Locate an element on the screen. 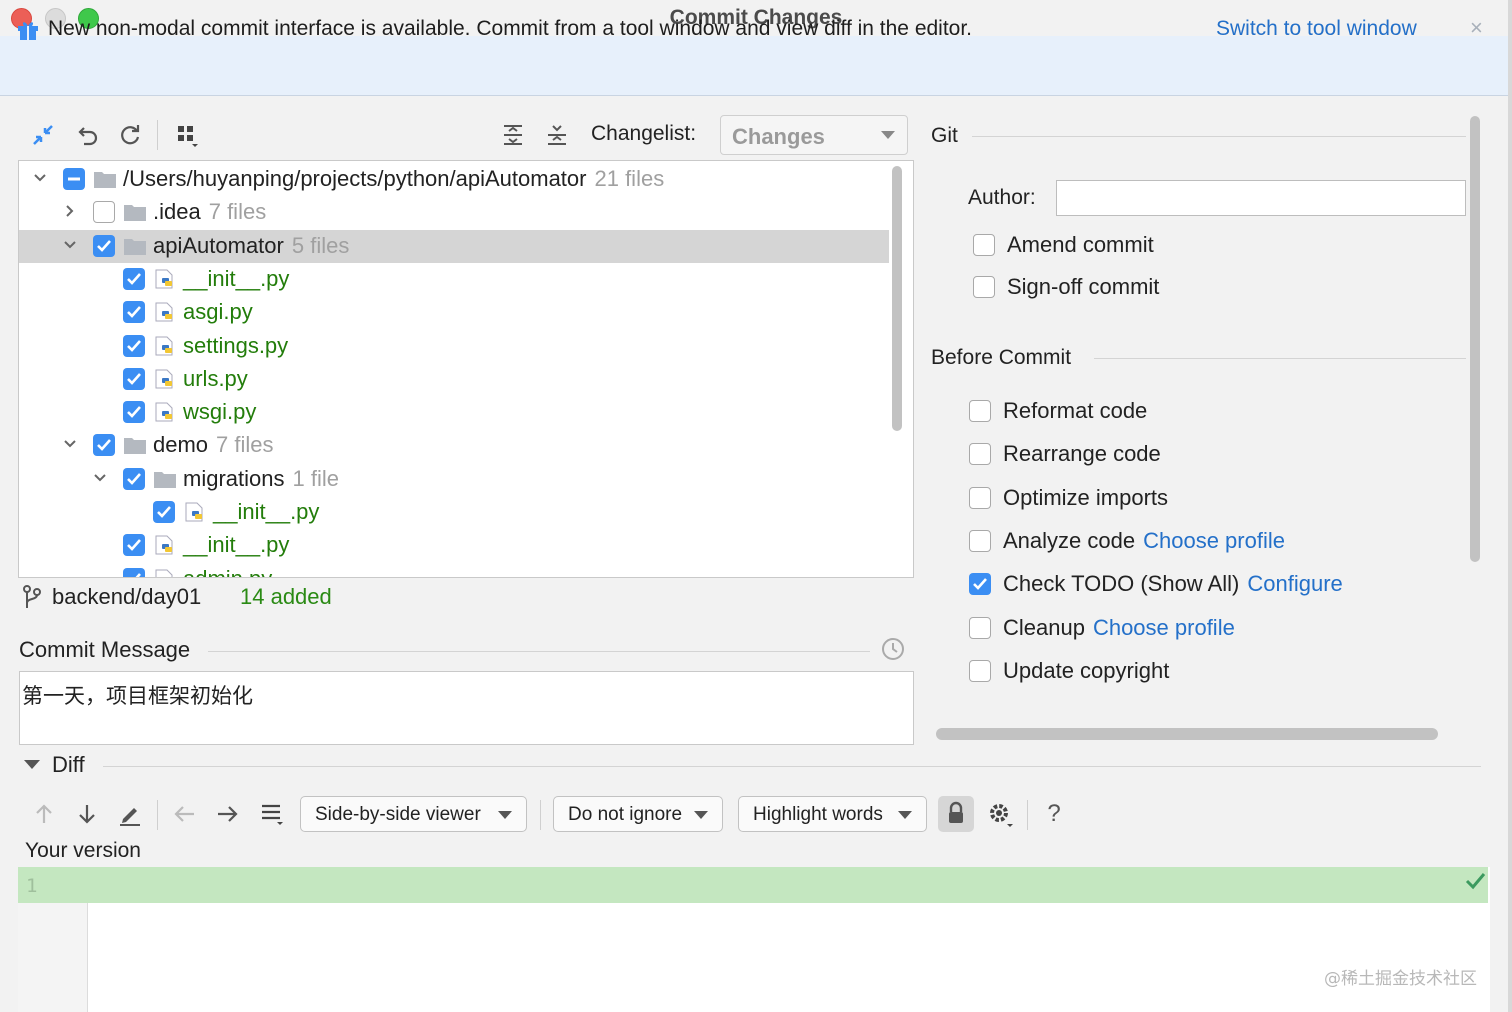 The height and width of the screenshot is (1012, 1512). options-vertical-scrollbar is located at coordinates (1475, 339).